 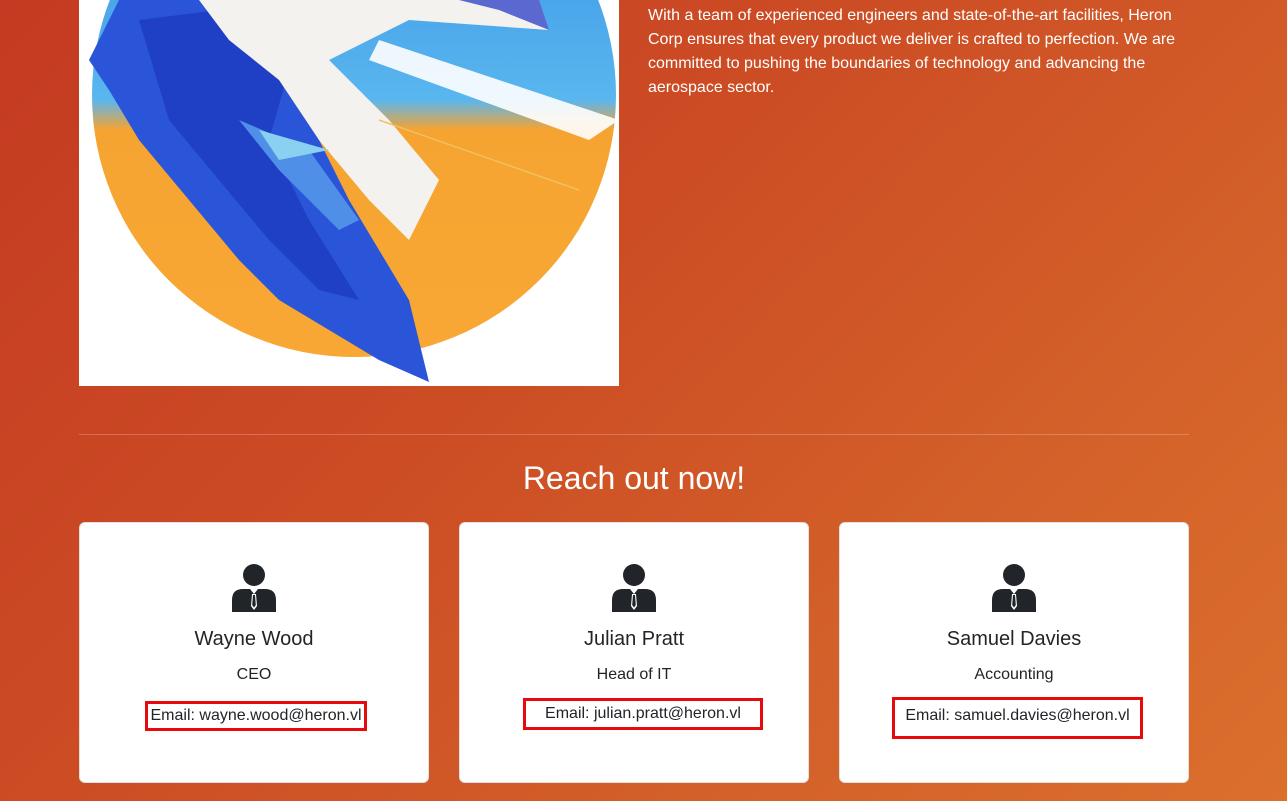 I want to click on contact-name: Samuel Davies, so click(x=1014, y=639).